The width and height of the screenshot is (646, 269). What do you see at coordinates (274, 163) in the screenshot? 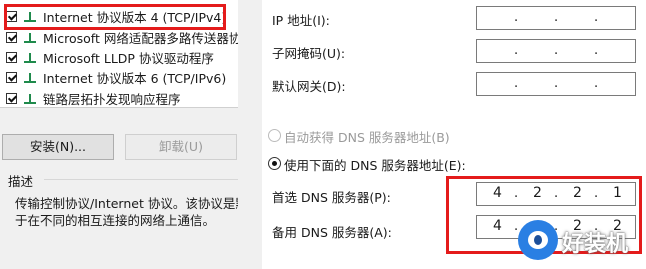
I see `radio-manual-dns` at bounding box center [274, 163].